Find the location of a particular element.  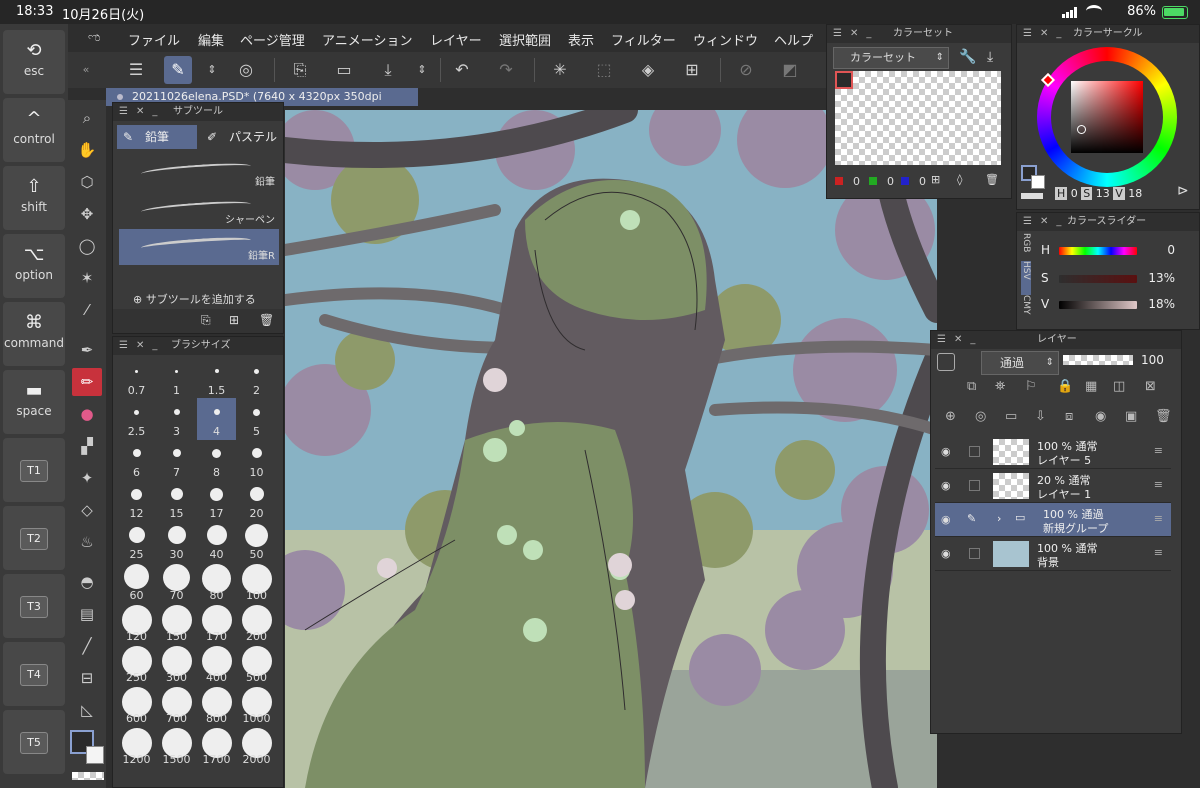

value-slider is located at coordinates (1098, 305).